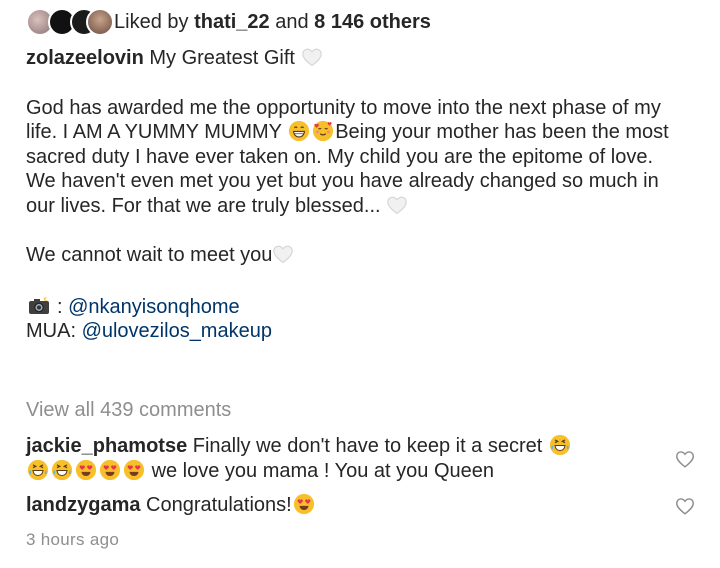  I want to click on mua-label: MUA:, so click(51, 331).